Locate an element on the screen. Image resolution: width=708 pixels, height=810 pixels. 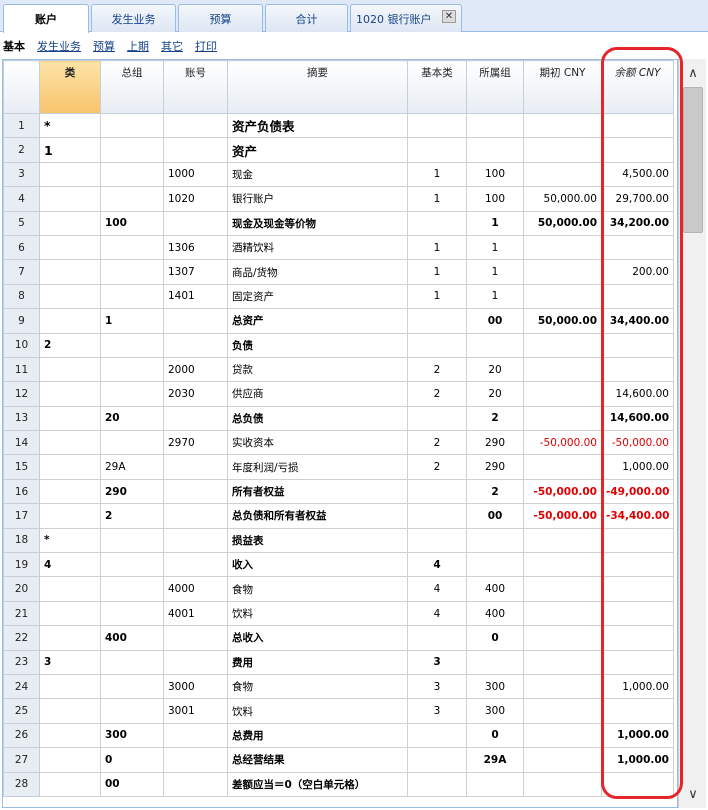
cell-sumin: 300 is located at coordinates (495, 686).